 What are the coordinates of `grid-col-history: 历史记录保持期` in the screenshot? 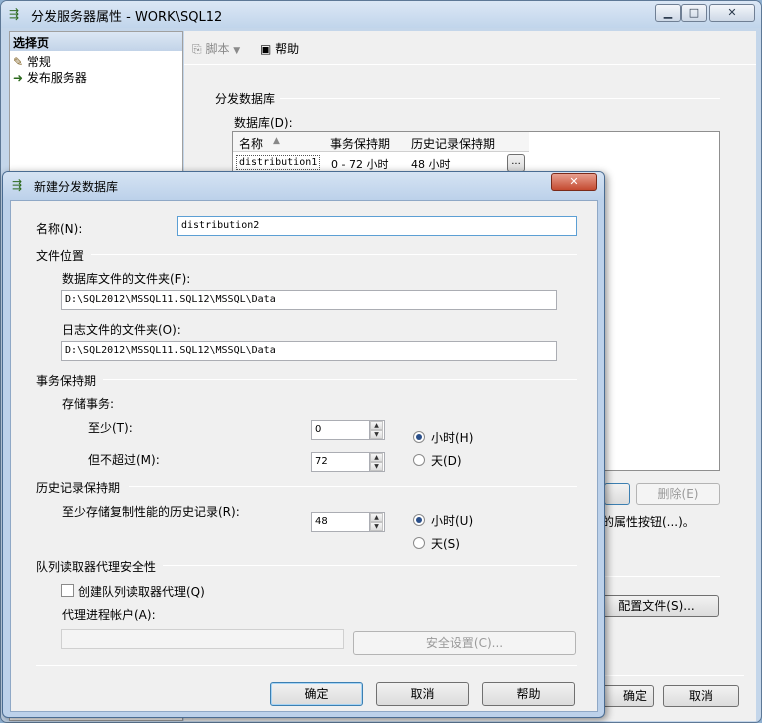 It's located at (453, 143).